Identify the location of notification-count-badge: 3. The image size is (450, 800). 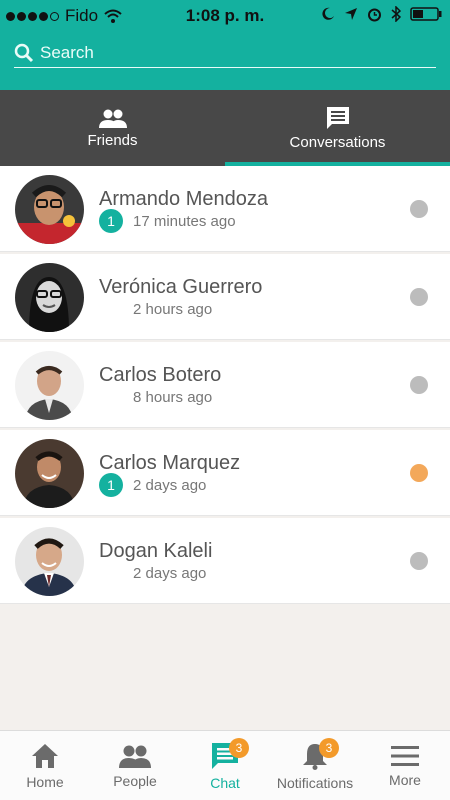
(329, 748).